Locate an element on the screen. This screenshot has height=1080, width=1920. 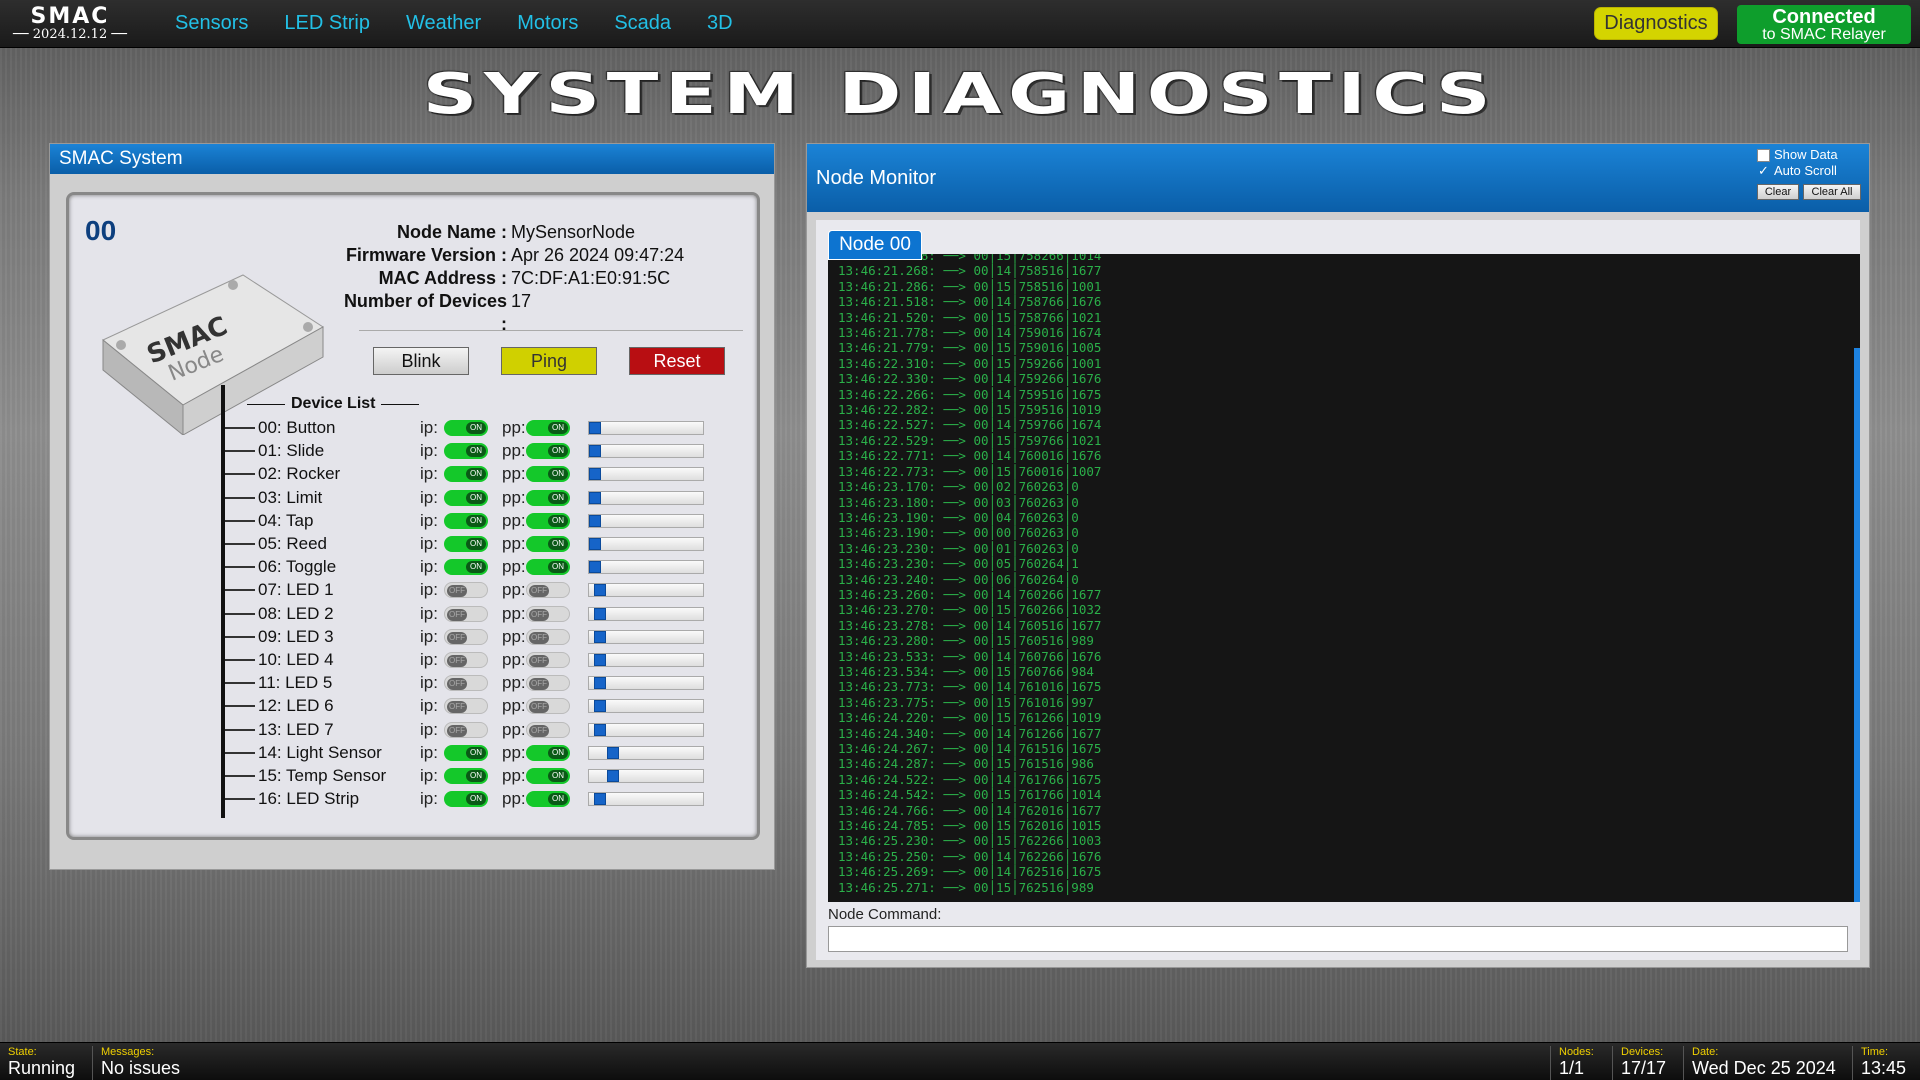
nav-led-strip: LED Strip is located at coordinates (327, 23).